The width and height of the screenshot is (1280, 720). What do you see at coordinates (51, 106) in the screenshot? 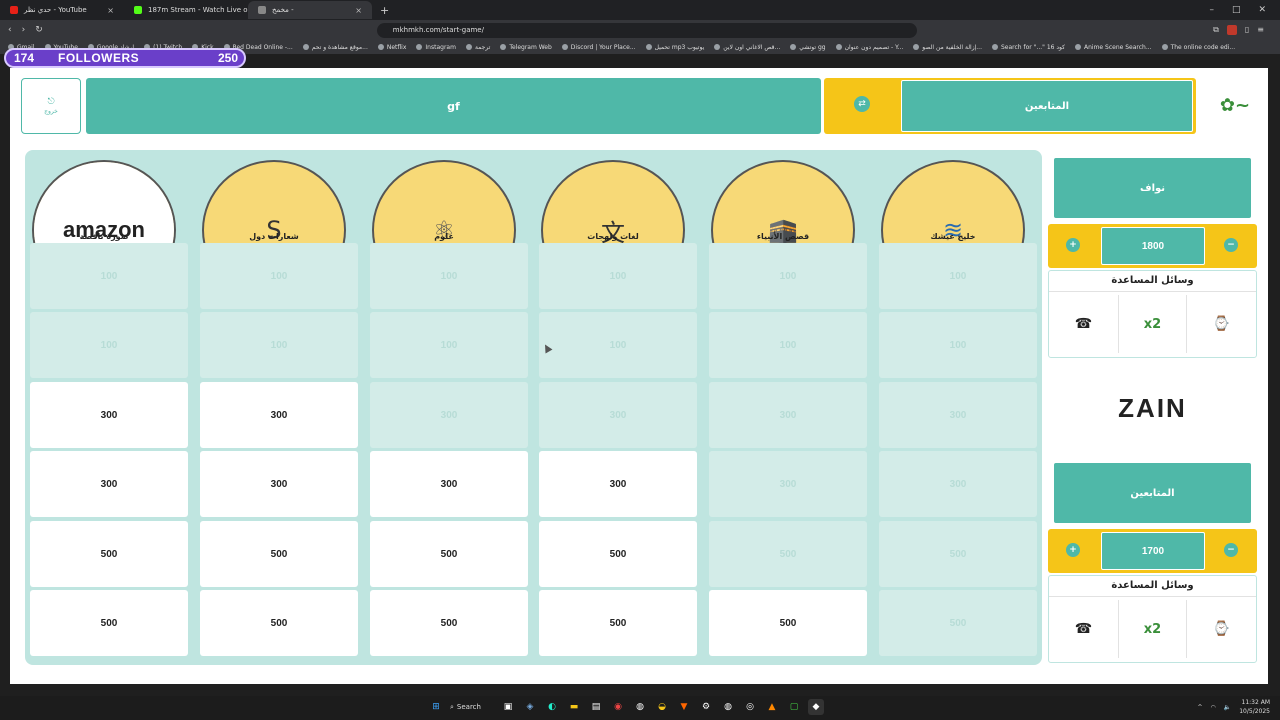
I see `exit-button: ⎋ خروج` at bounding box center [51, 106].